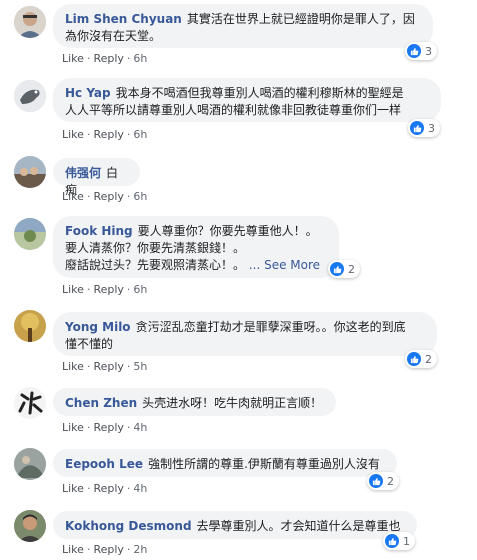 This screenshot has height=560, width=477. I want to click on comment-text: 贪污涩乱恋童打劫才是罪孽深重呀。。你这老的到底, so click(270, 327).